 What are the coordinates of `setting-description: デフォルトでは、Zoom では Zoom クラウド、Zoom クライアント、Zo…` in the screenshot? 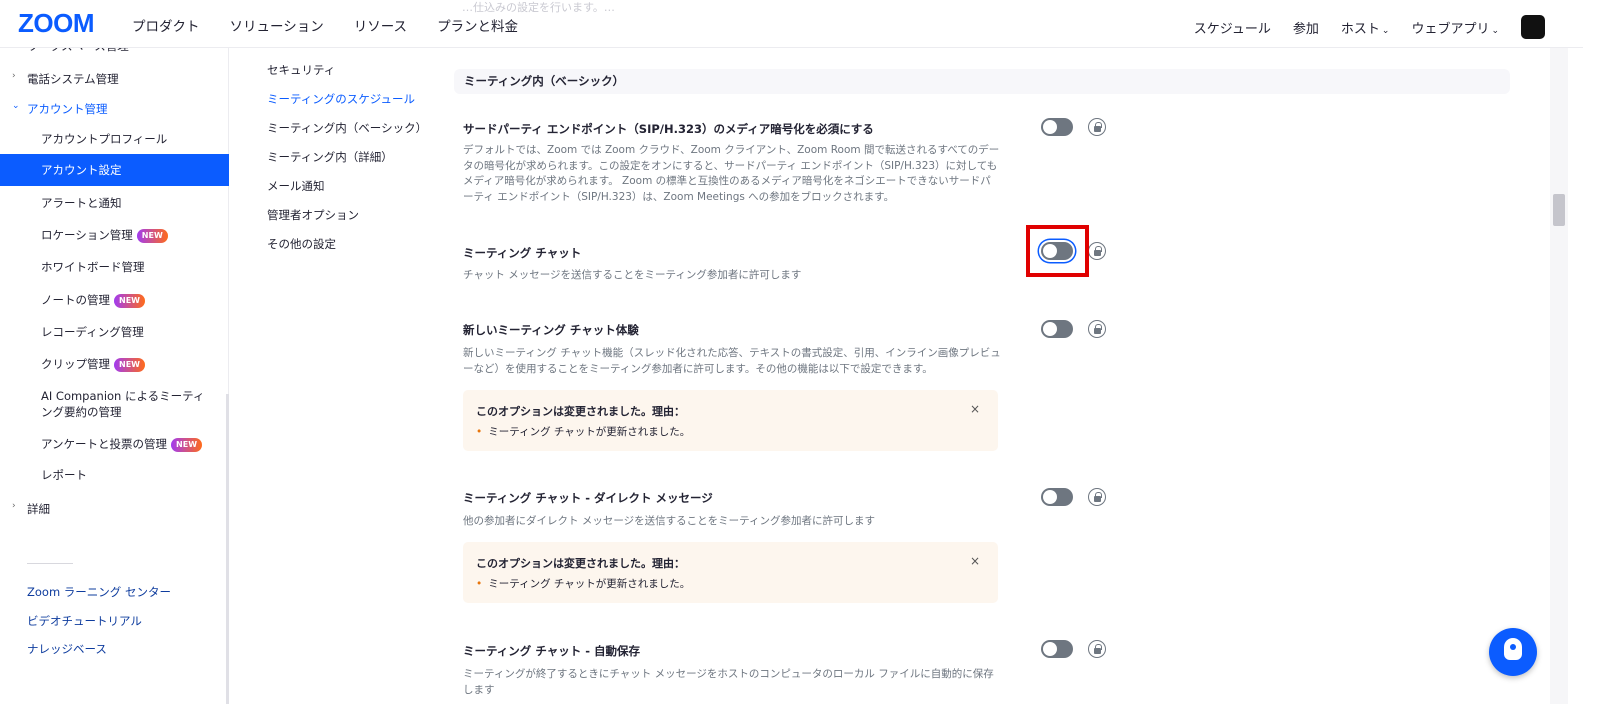 It's located at (731, 173).